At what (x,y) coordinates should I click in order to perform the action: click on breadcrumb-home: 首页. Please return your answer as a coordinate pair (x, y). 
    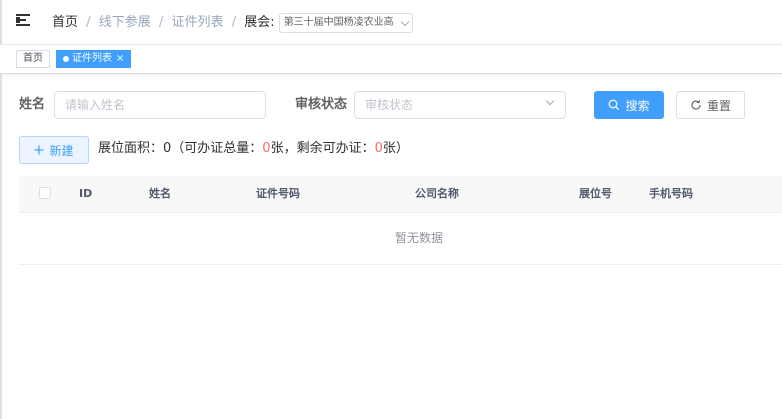
    Looking at the image, I should click on (65, 23).